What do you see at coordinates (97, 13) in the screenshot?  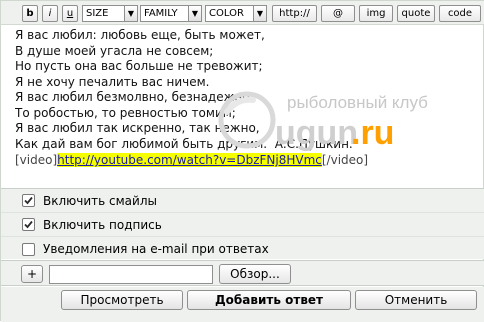 I see `size-select-value: SIZE` at bounding box center [97, 13].